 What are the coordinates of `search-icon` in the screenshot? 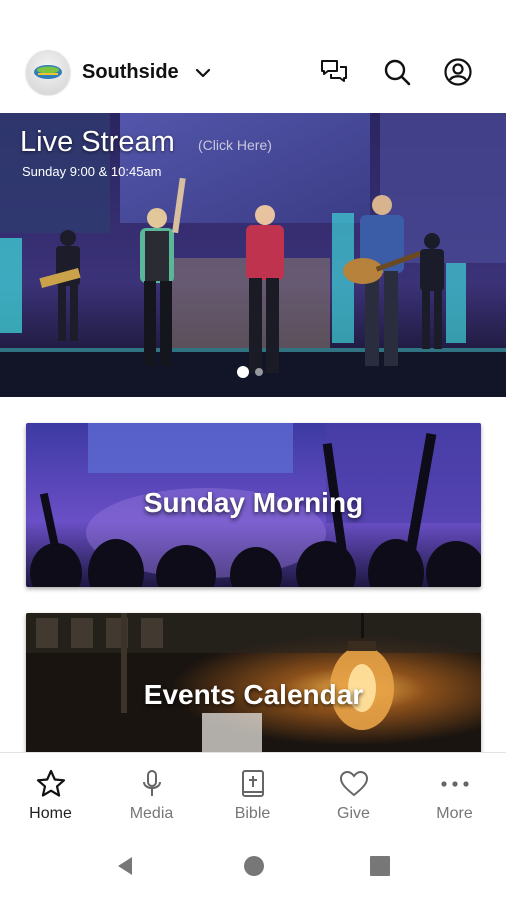 It's located at (397, 72).